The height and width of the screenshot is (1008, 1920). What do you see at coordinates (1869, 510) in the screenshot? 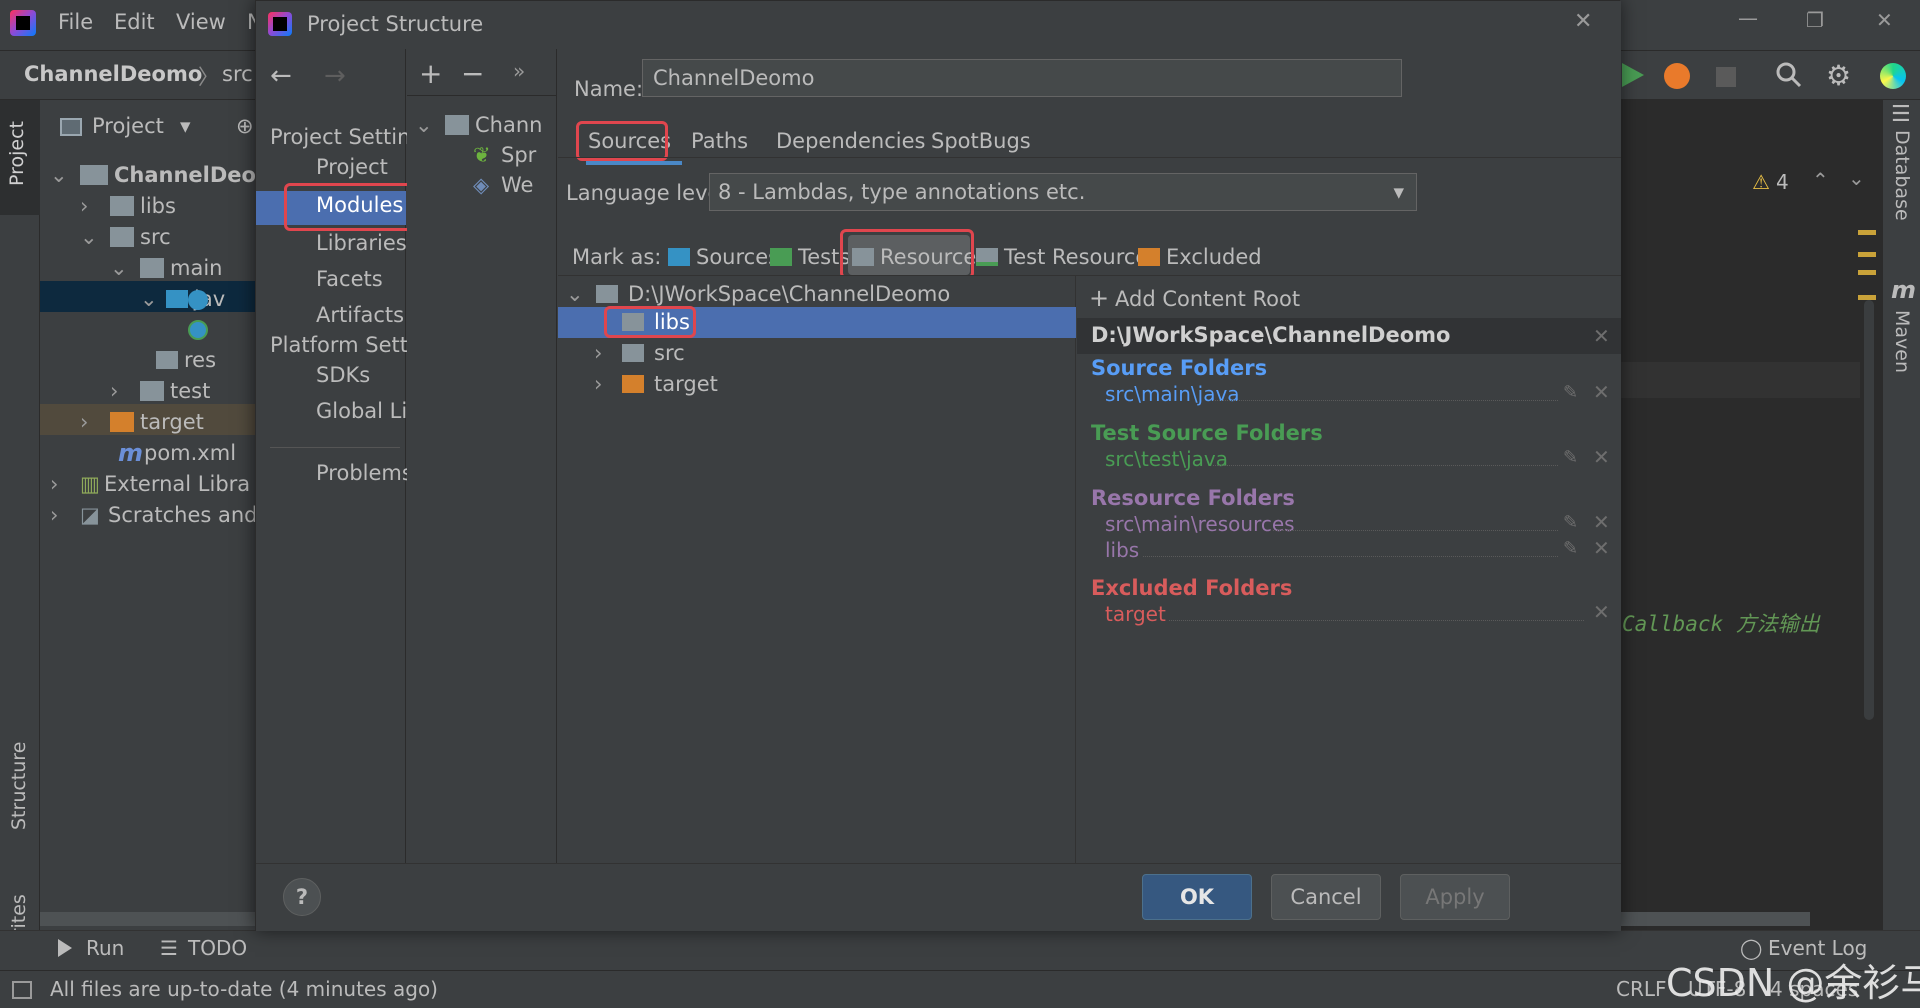
I see `vertical-scrollbar` at bounding box center [1869, 510].